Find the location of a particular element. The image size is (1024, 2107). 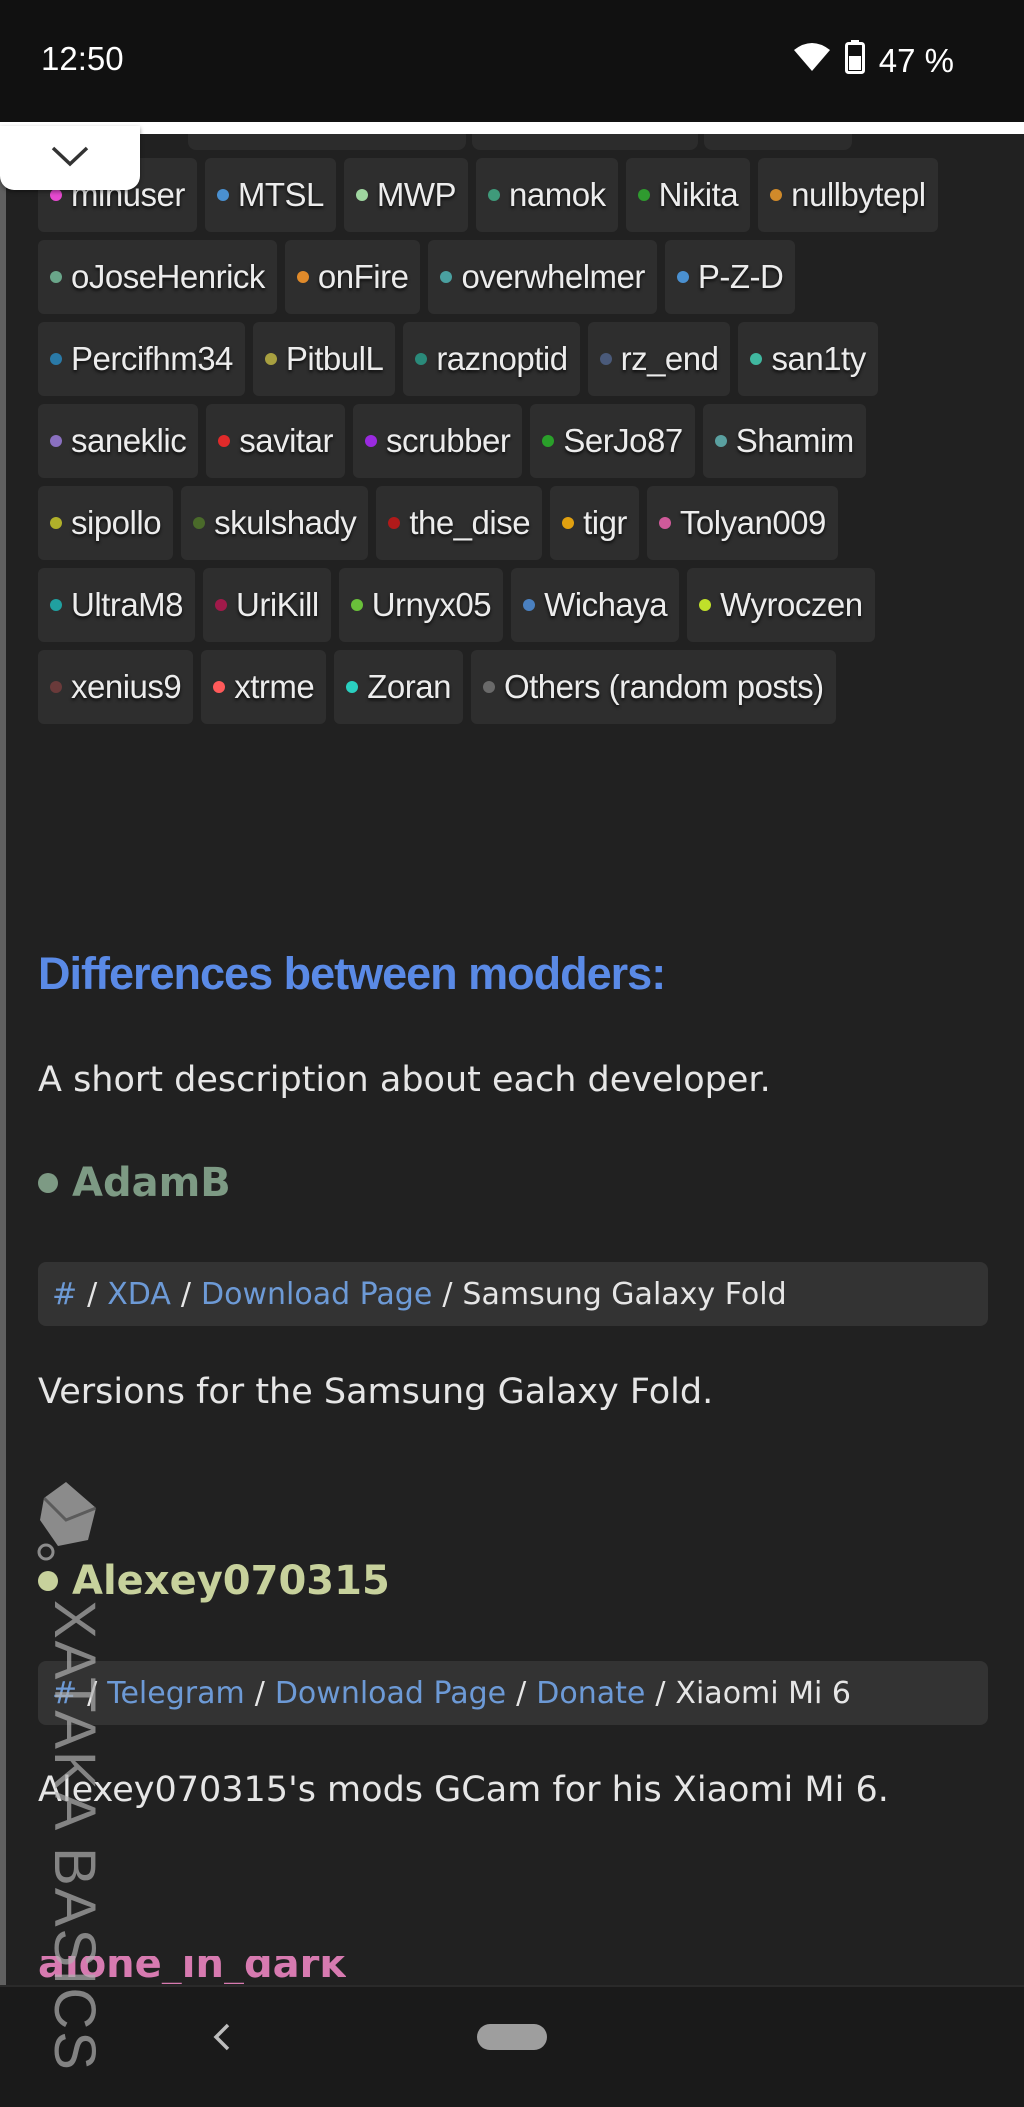

modder-tag: PitbulL is located at coordinates (324, 359).